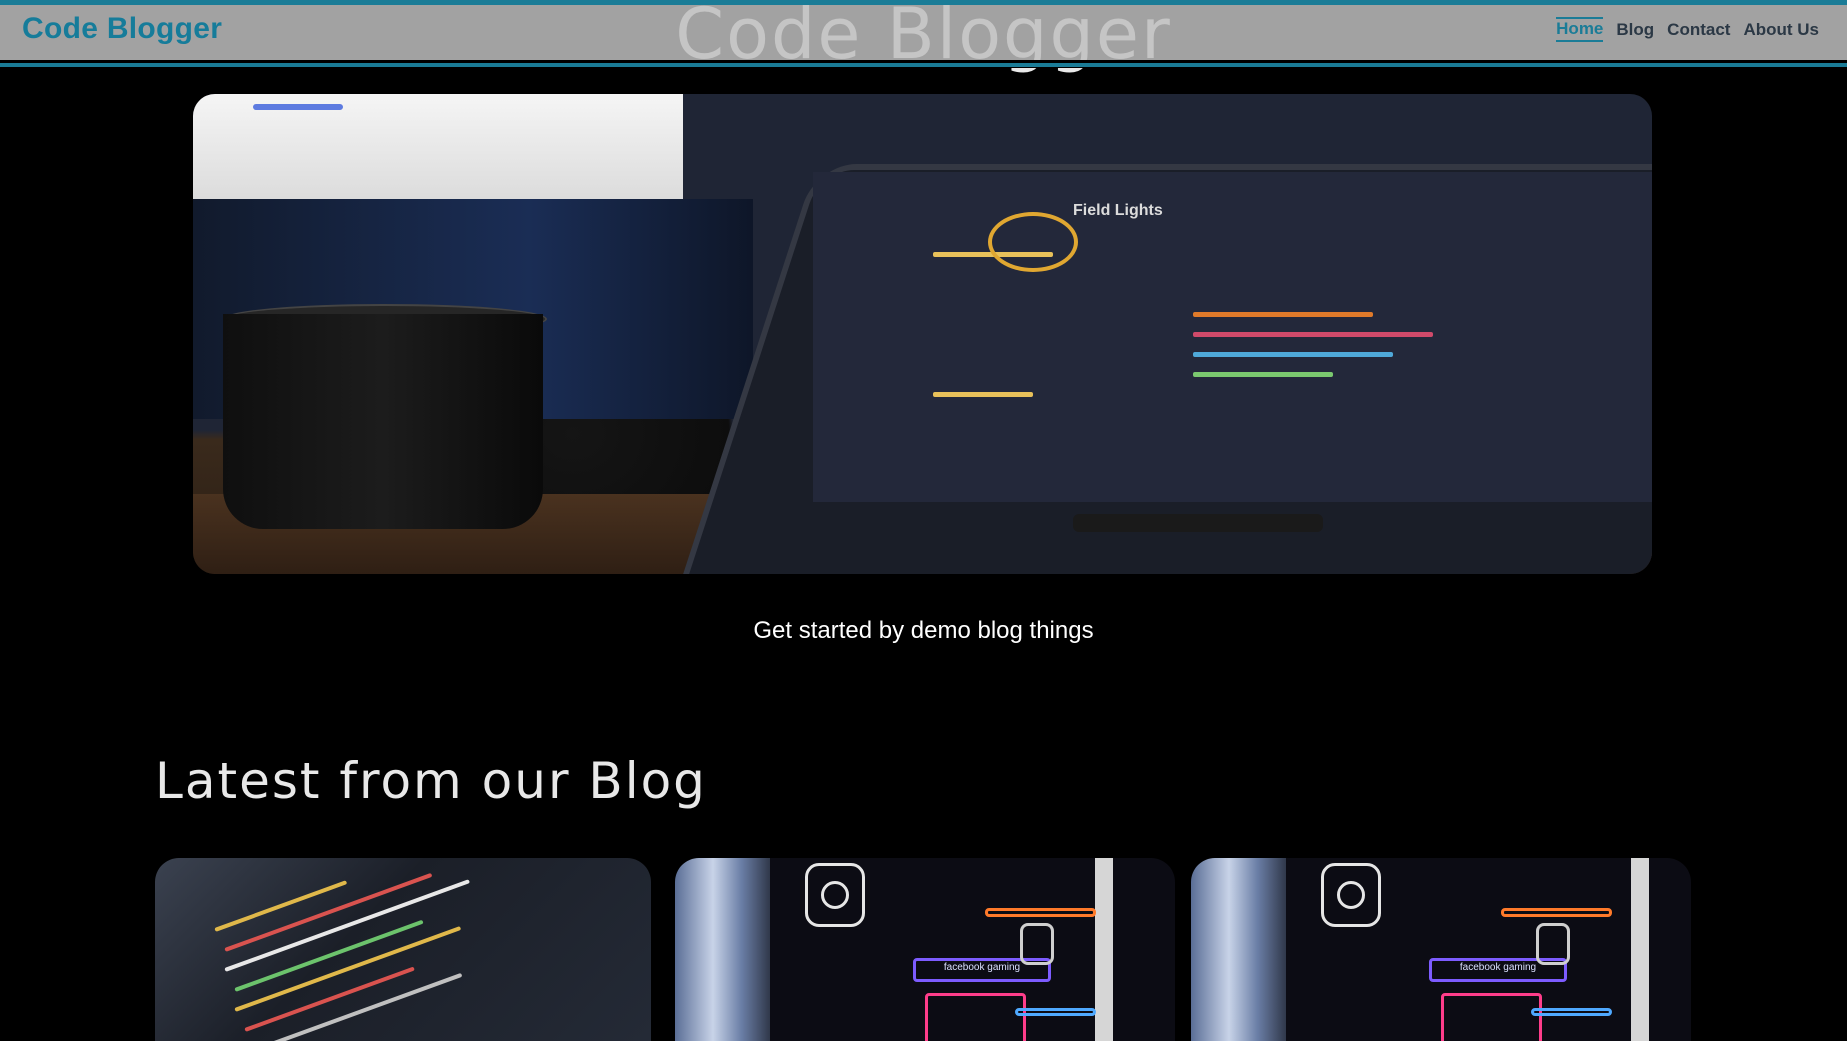  Describe the element at coordinates (1198, 523) in the screenshot. I see `laptop-keys` at that location.